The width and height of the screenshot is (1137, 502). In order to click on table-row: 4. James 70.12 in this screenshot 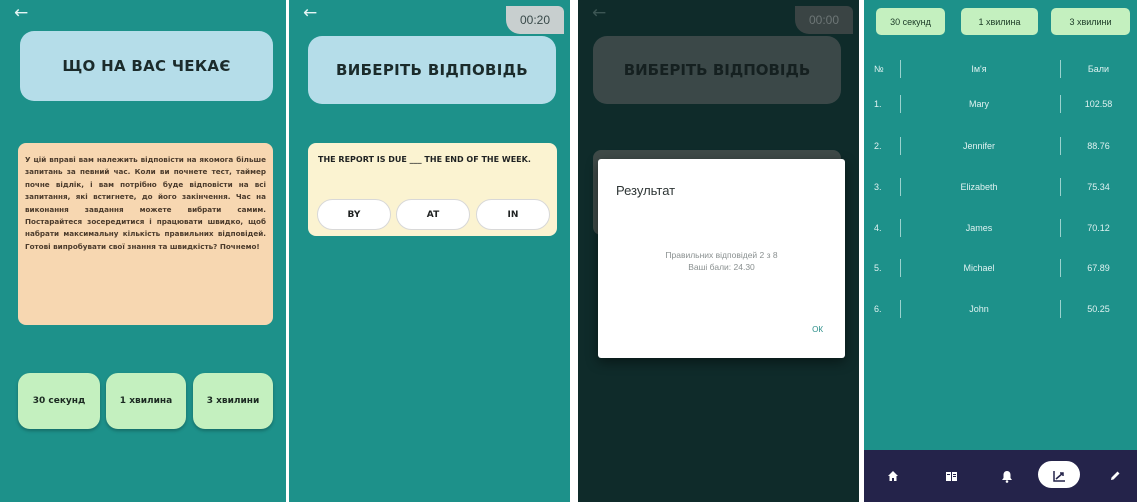, I will do `click(1000, 228)`.